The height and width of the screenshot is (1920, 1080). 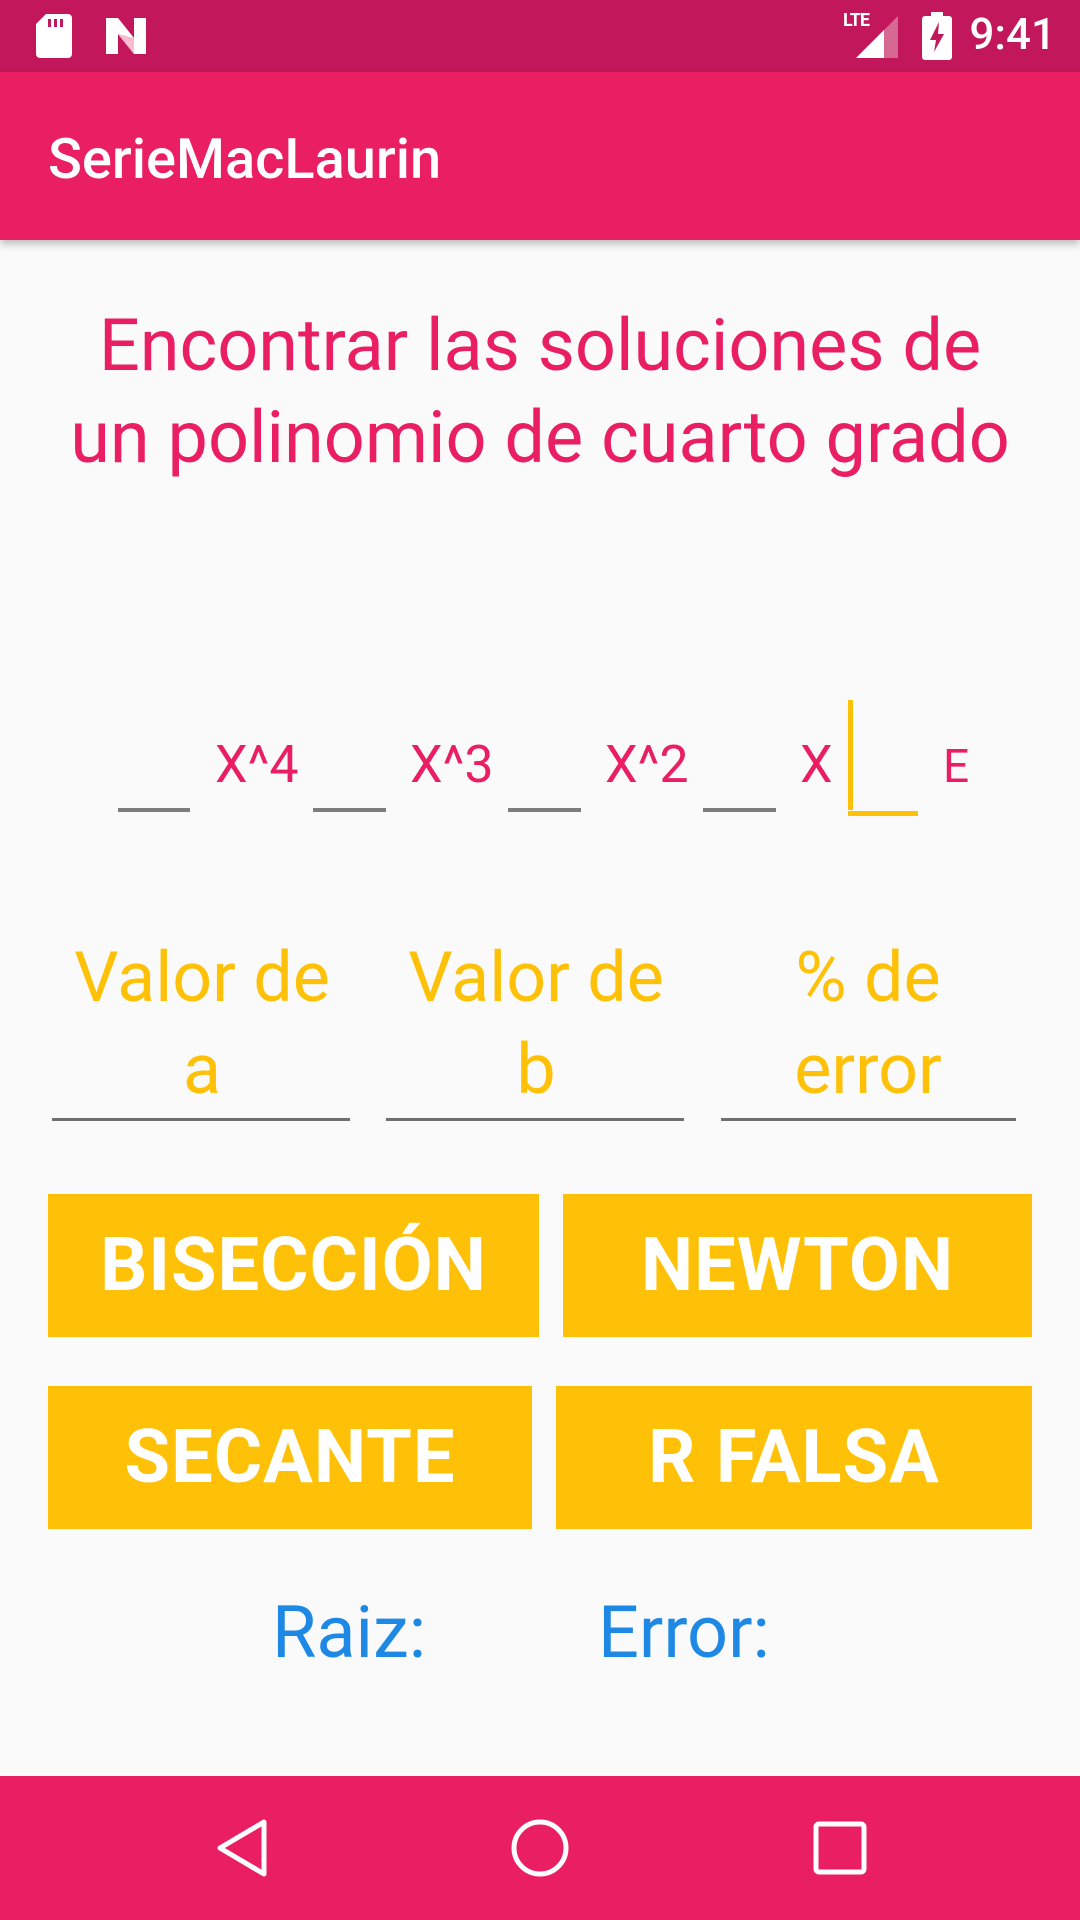 What do you see at coordinates (868, 1119) in the screenshot?
I see `error-percent-underline` at bounding box center [868, 1119].